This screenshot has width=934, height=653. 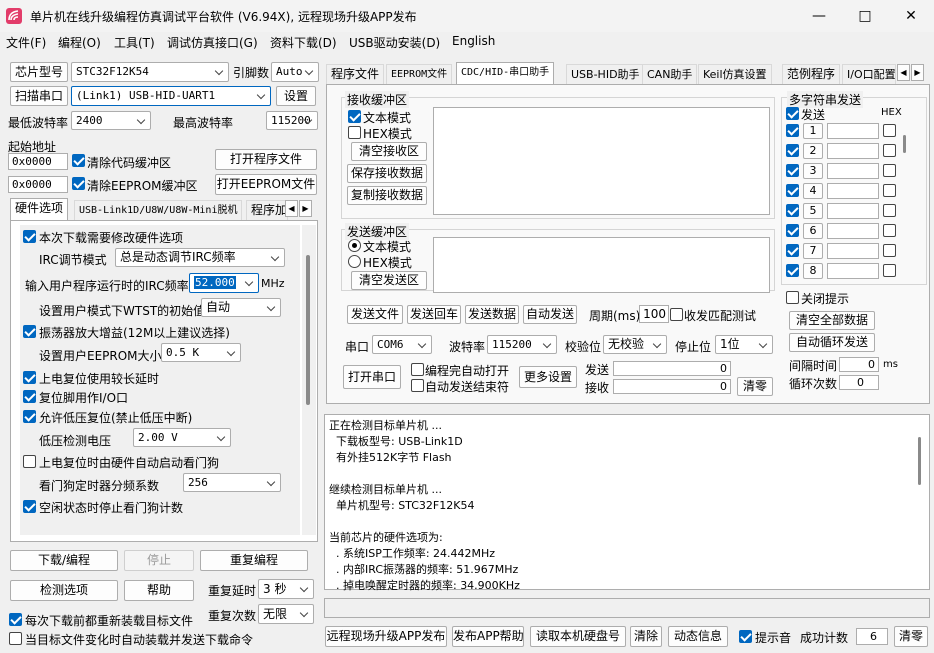 What do you see at coordinates (813, 151) in the screenshot?
I see `multi-row-send-button: 2` at bounding box center [813, 151].